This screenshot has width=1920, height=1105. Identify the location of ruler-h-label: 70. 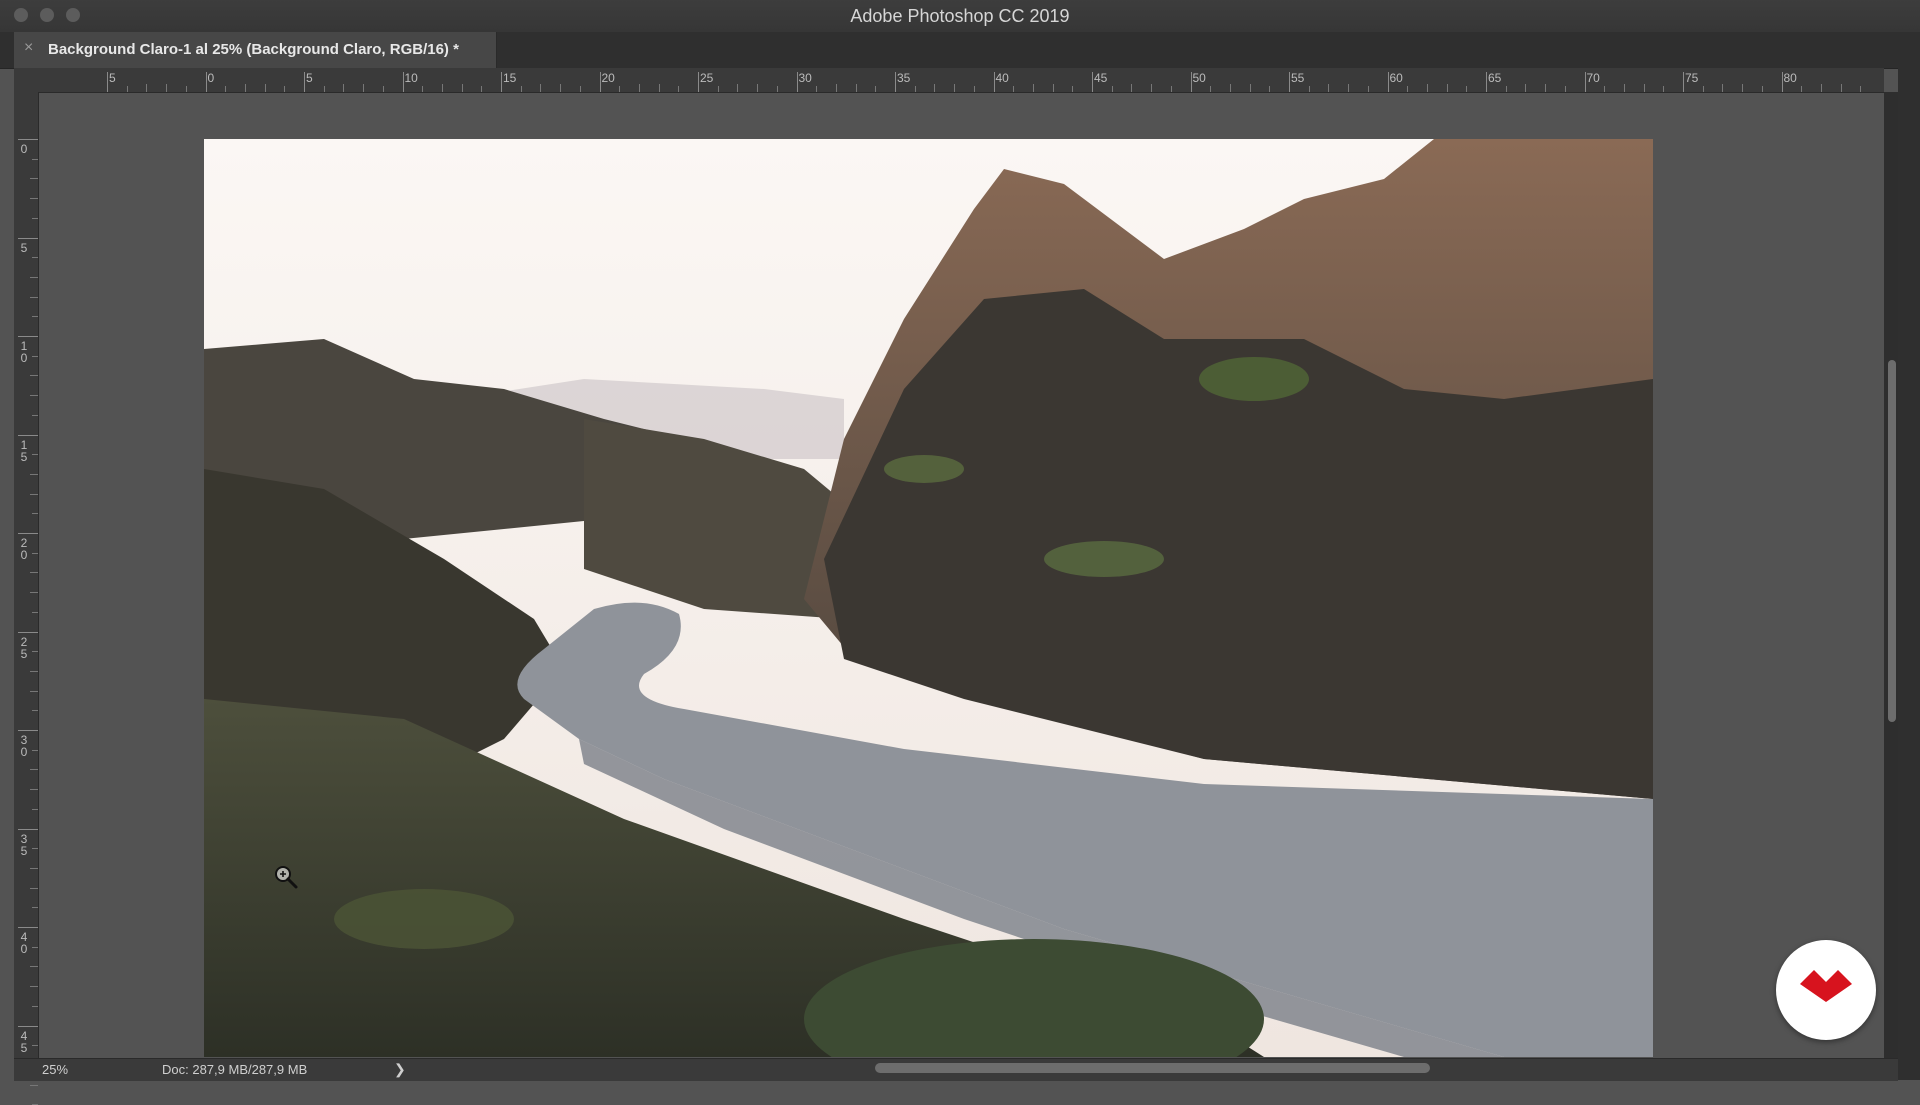
(1593, 78).